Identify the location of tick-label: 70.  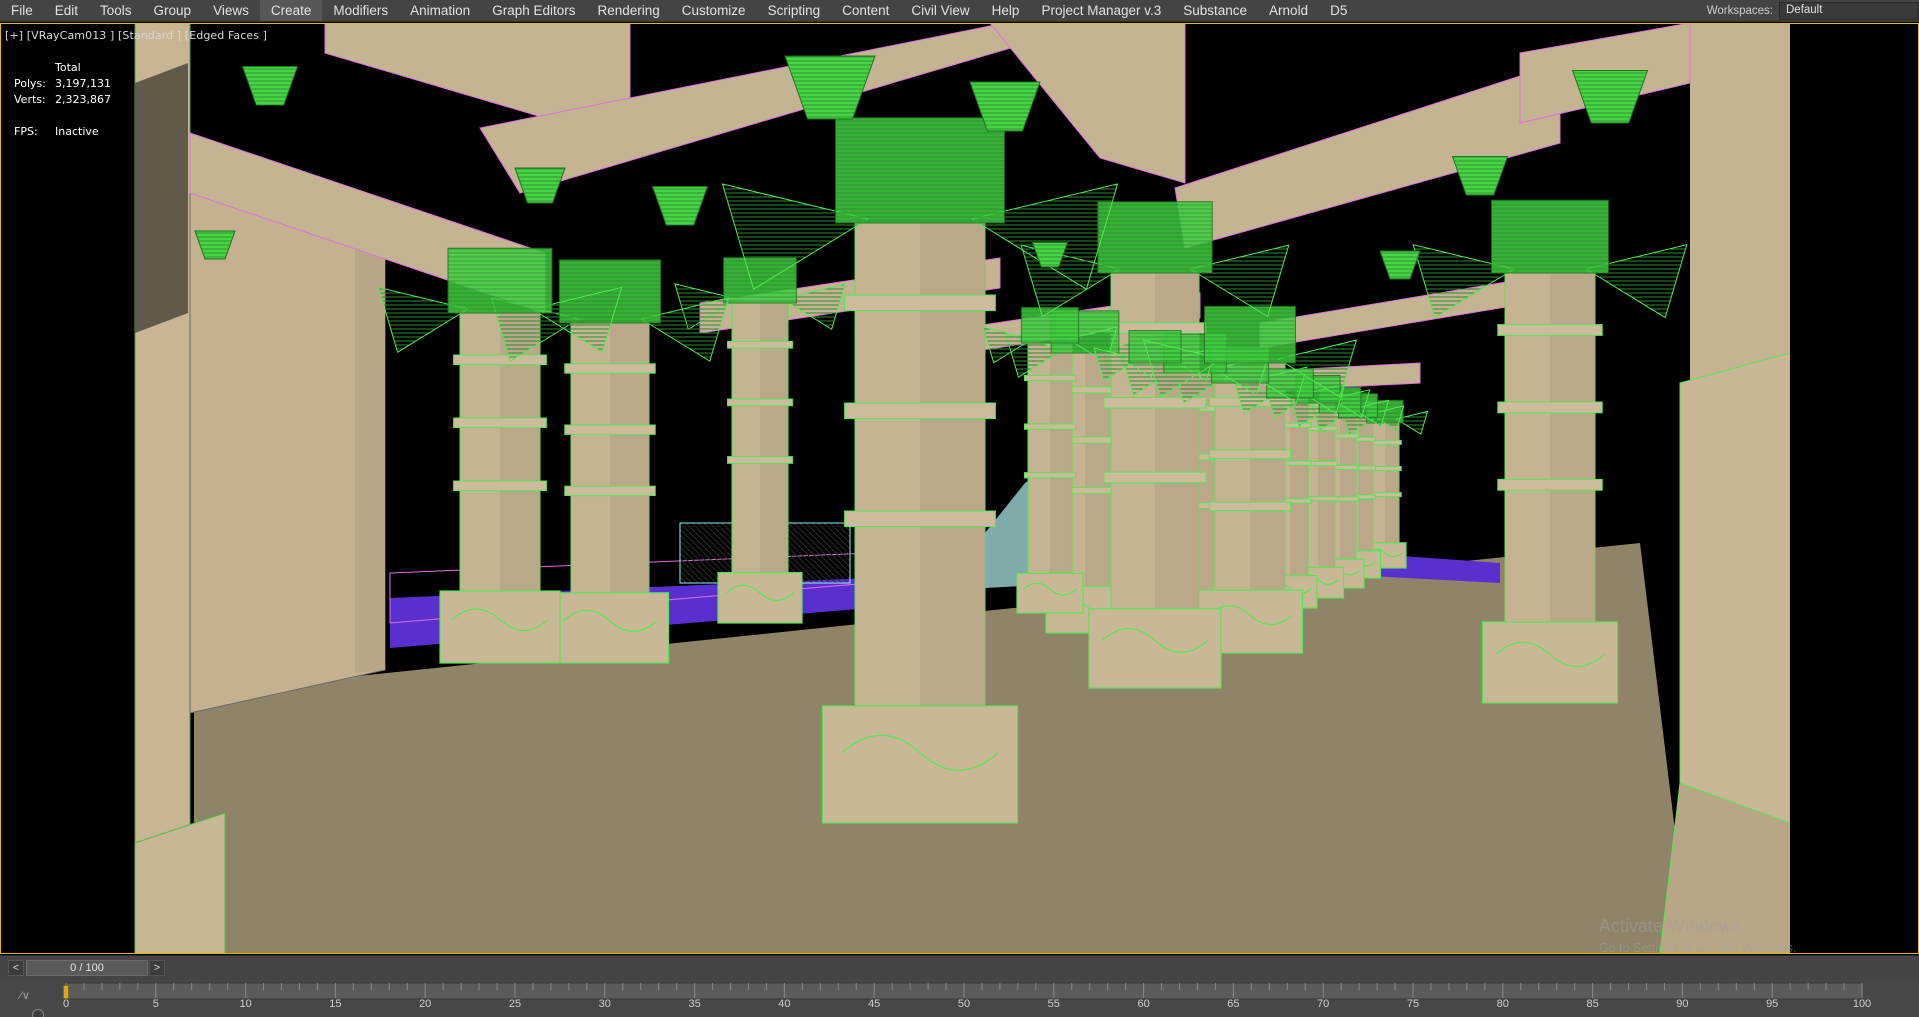
(1323, 1004).